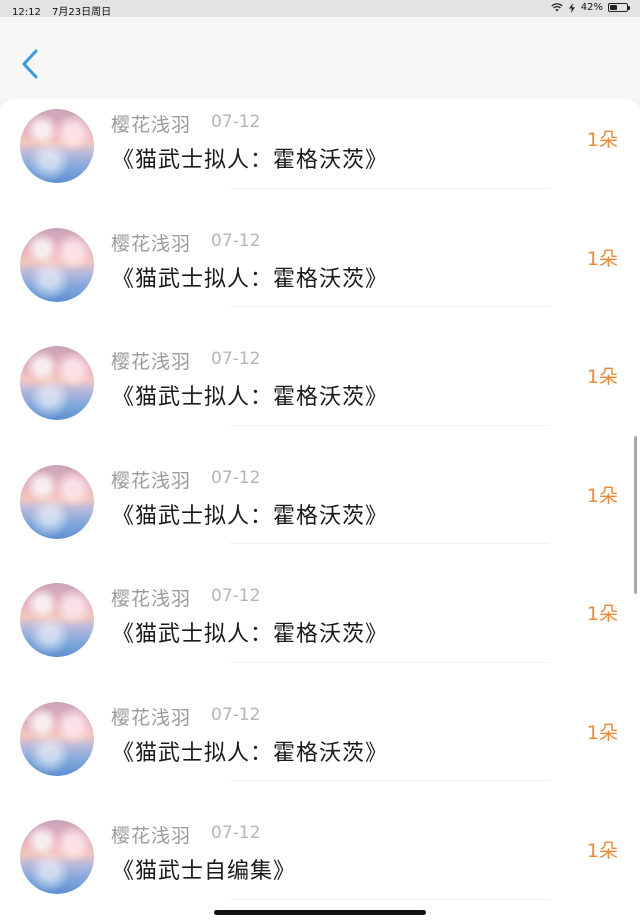  I want to click on chevron-left-icon, so click(30, 64).